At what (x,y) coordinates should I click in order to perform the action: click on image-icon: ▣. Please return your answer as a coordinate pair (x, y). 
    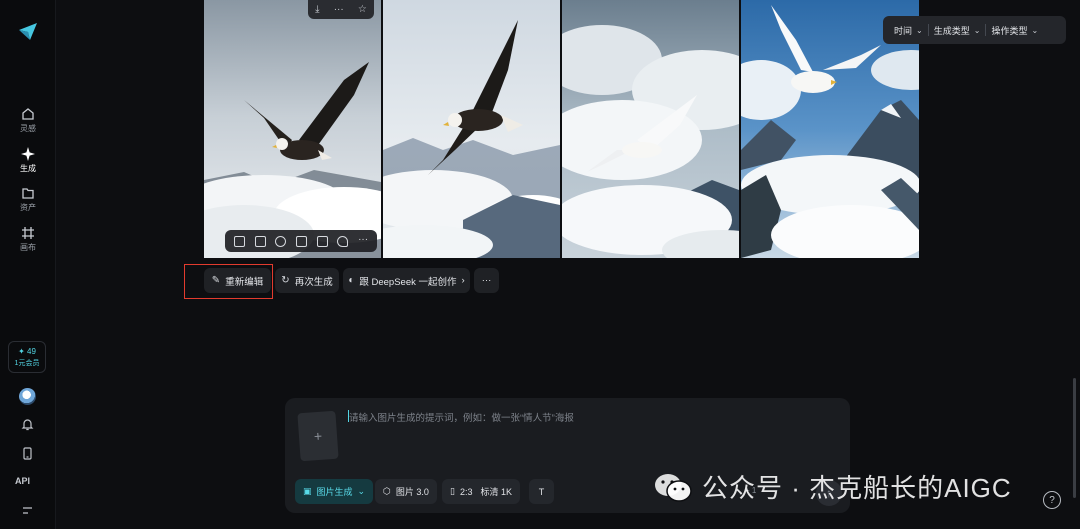
    Looking at the image, I should click on (307, 491).